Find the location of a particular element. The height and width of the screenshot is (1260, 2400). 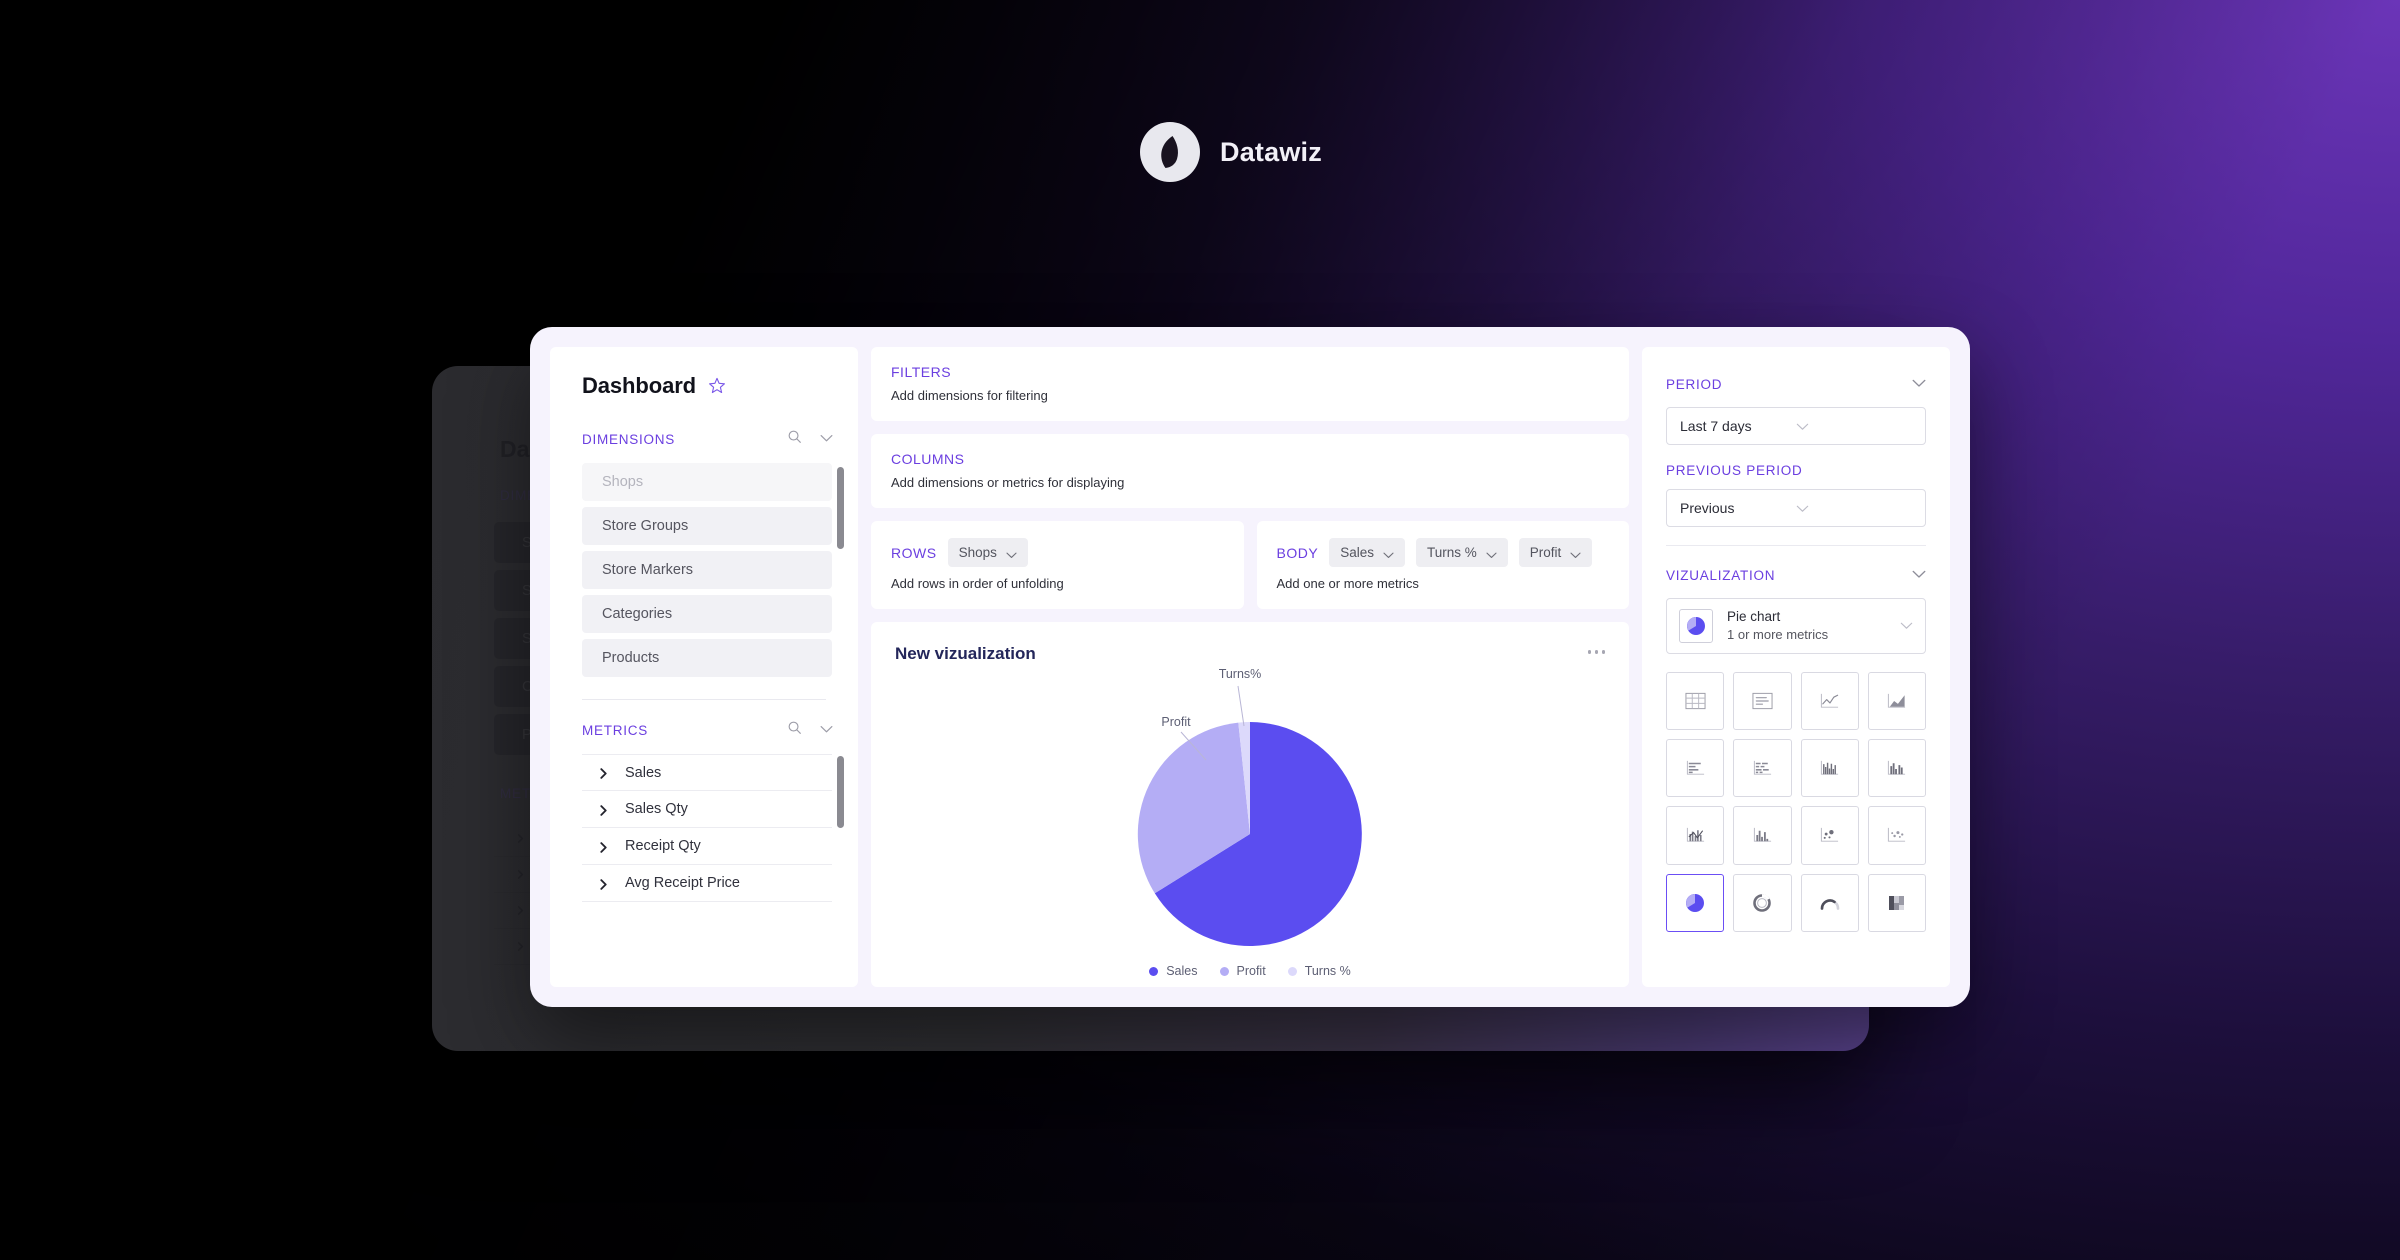

metric-item-receipt-qty: Receipt Qty is located at coordinates (707, 846).